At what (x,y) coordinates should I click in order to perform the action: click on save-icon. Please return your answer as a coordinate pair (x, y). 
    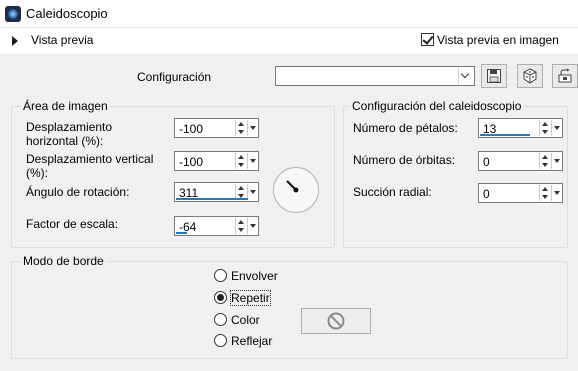
    Looking at the image, I should click on (494, 76).